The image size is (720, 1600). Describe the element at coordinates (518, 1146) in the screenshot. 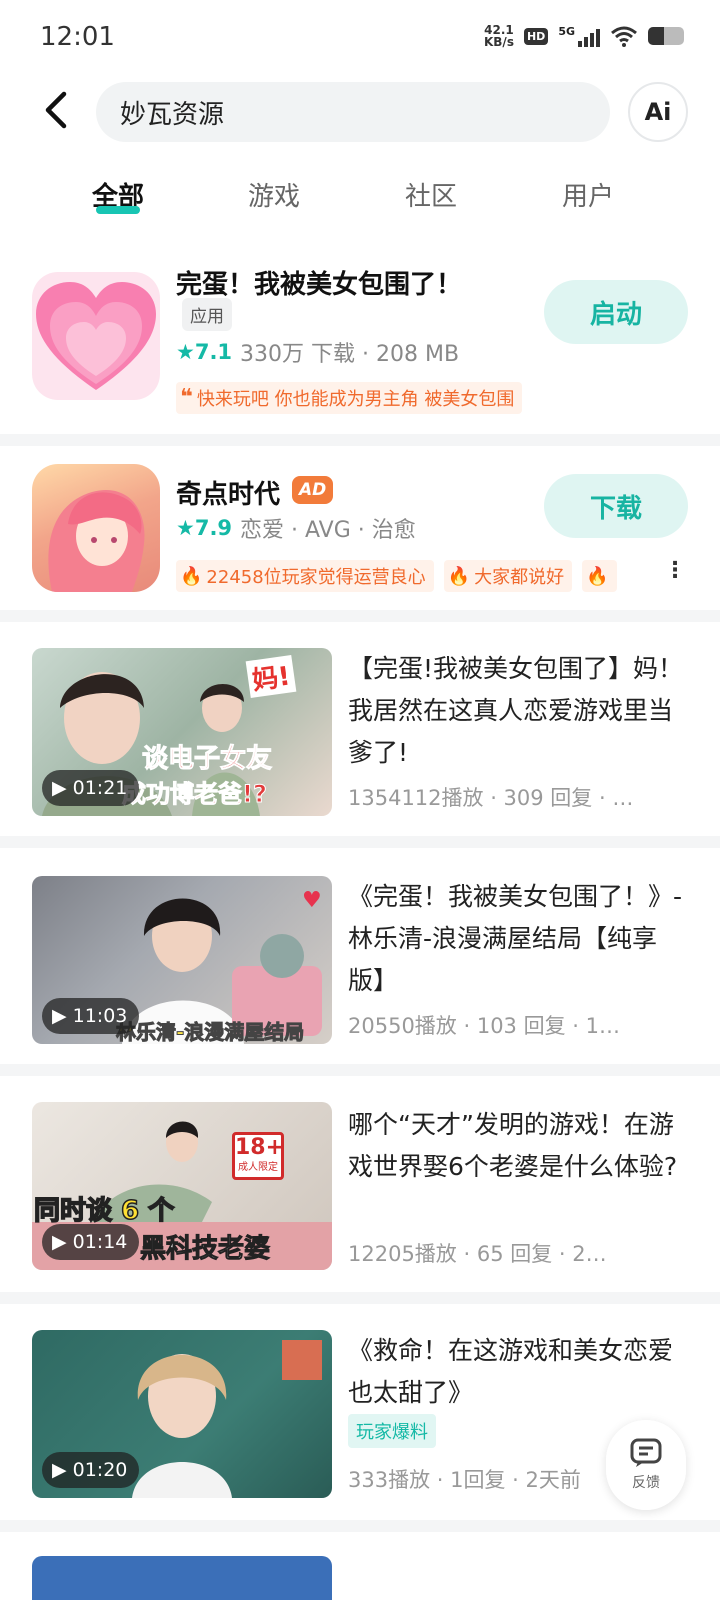

I see `video-title: 哪个“天才”发明的游戏！在游戏世界娶6个老婆是什么体验?` at that location.